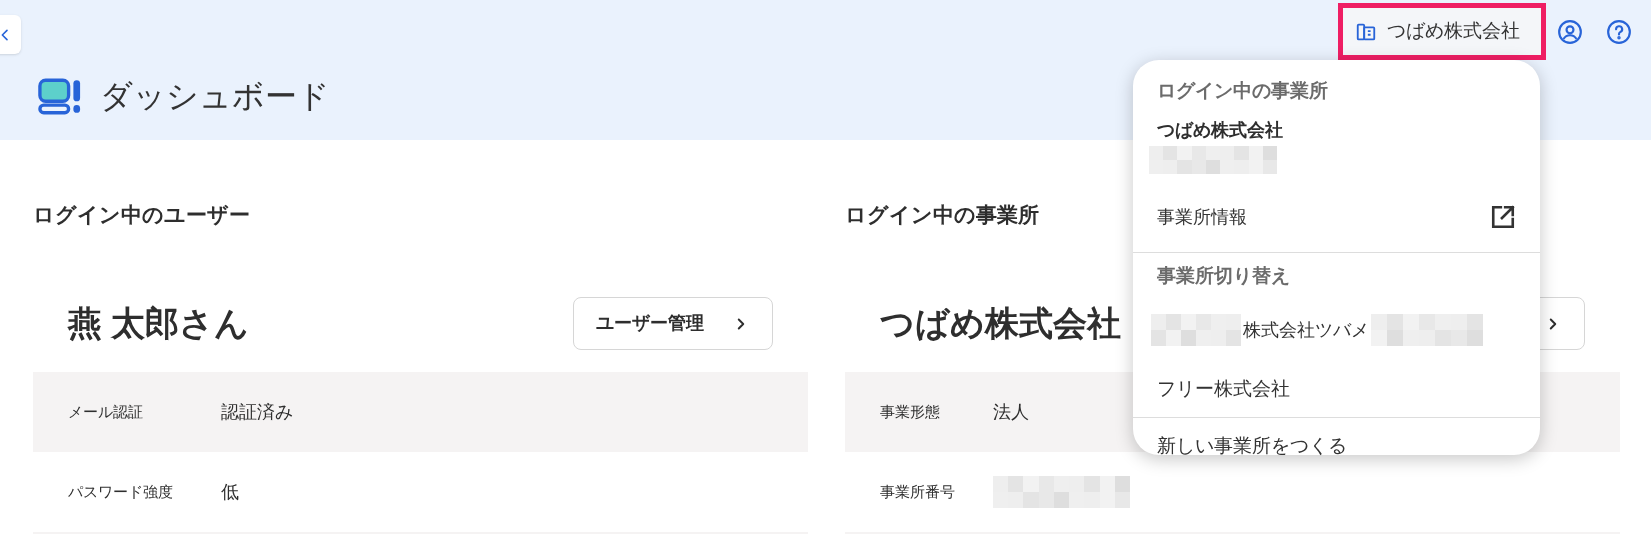 The height and width of the screenshot is (534, 1651). I want to click on menu-item: 新しい事業所をつくる, so click(1336, 446).